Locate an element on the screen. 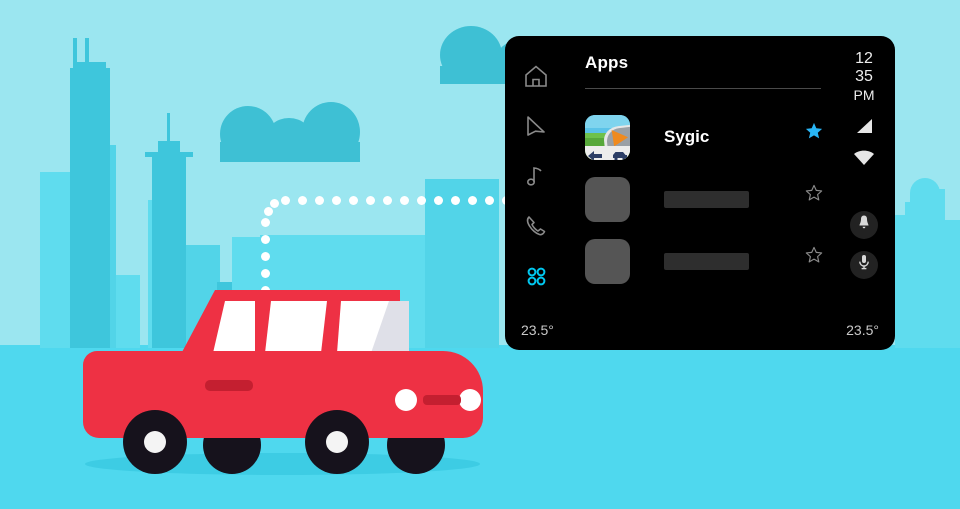  bell-icon is located at coordinates (864, 225).